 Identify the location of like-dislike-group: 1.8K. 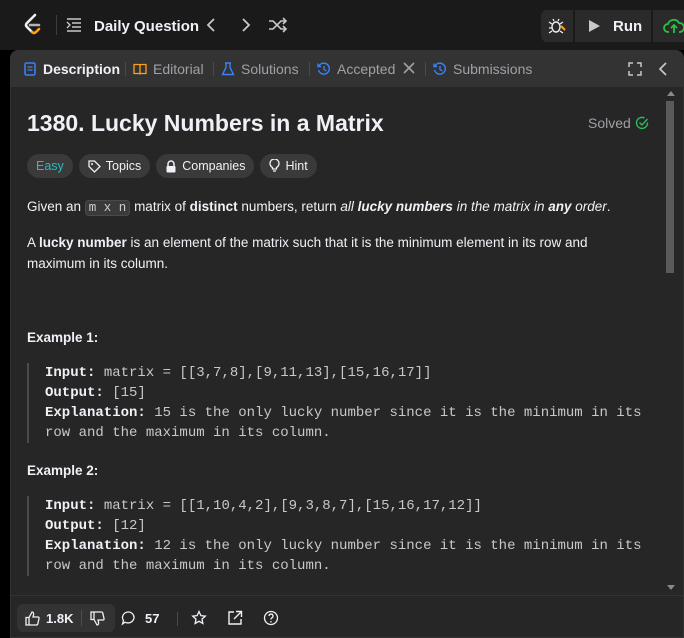
(66, 618).